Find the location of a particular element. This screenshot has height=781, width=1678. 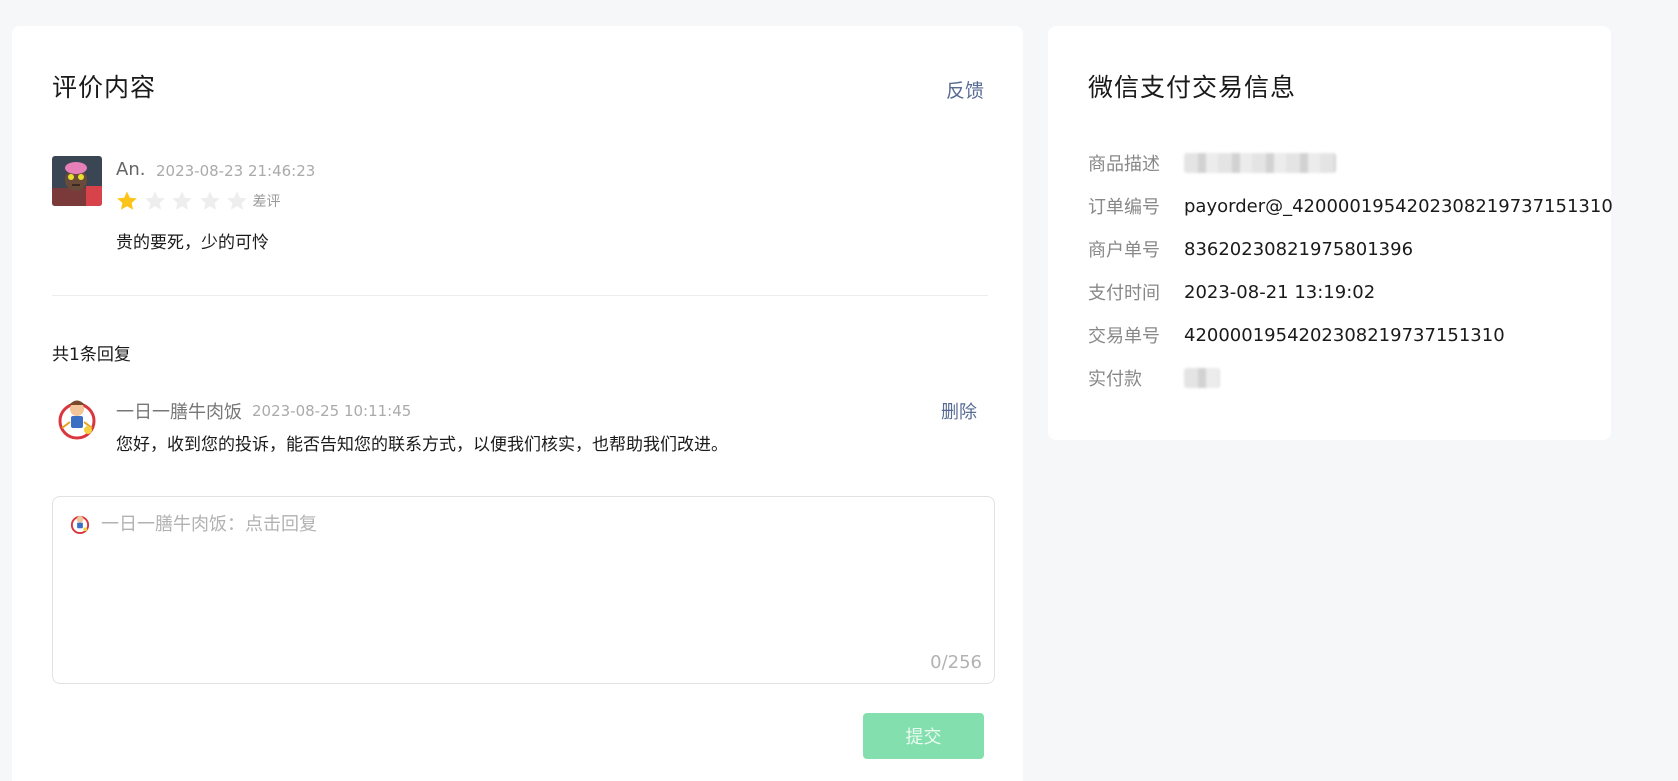

pay-label: 实付款 is located at coordinates (1115, 379).